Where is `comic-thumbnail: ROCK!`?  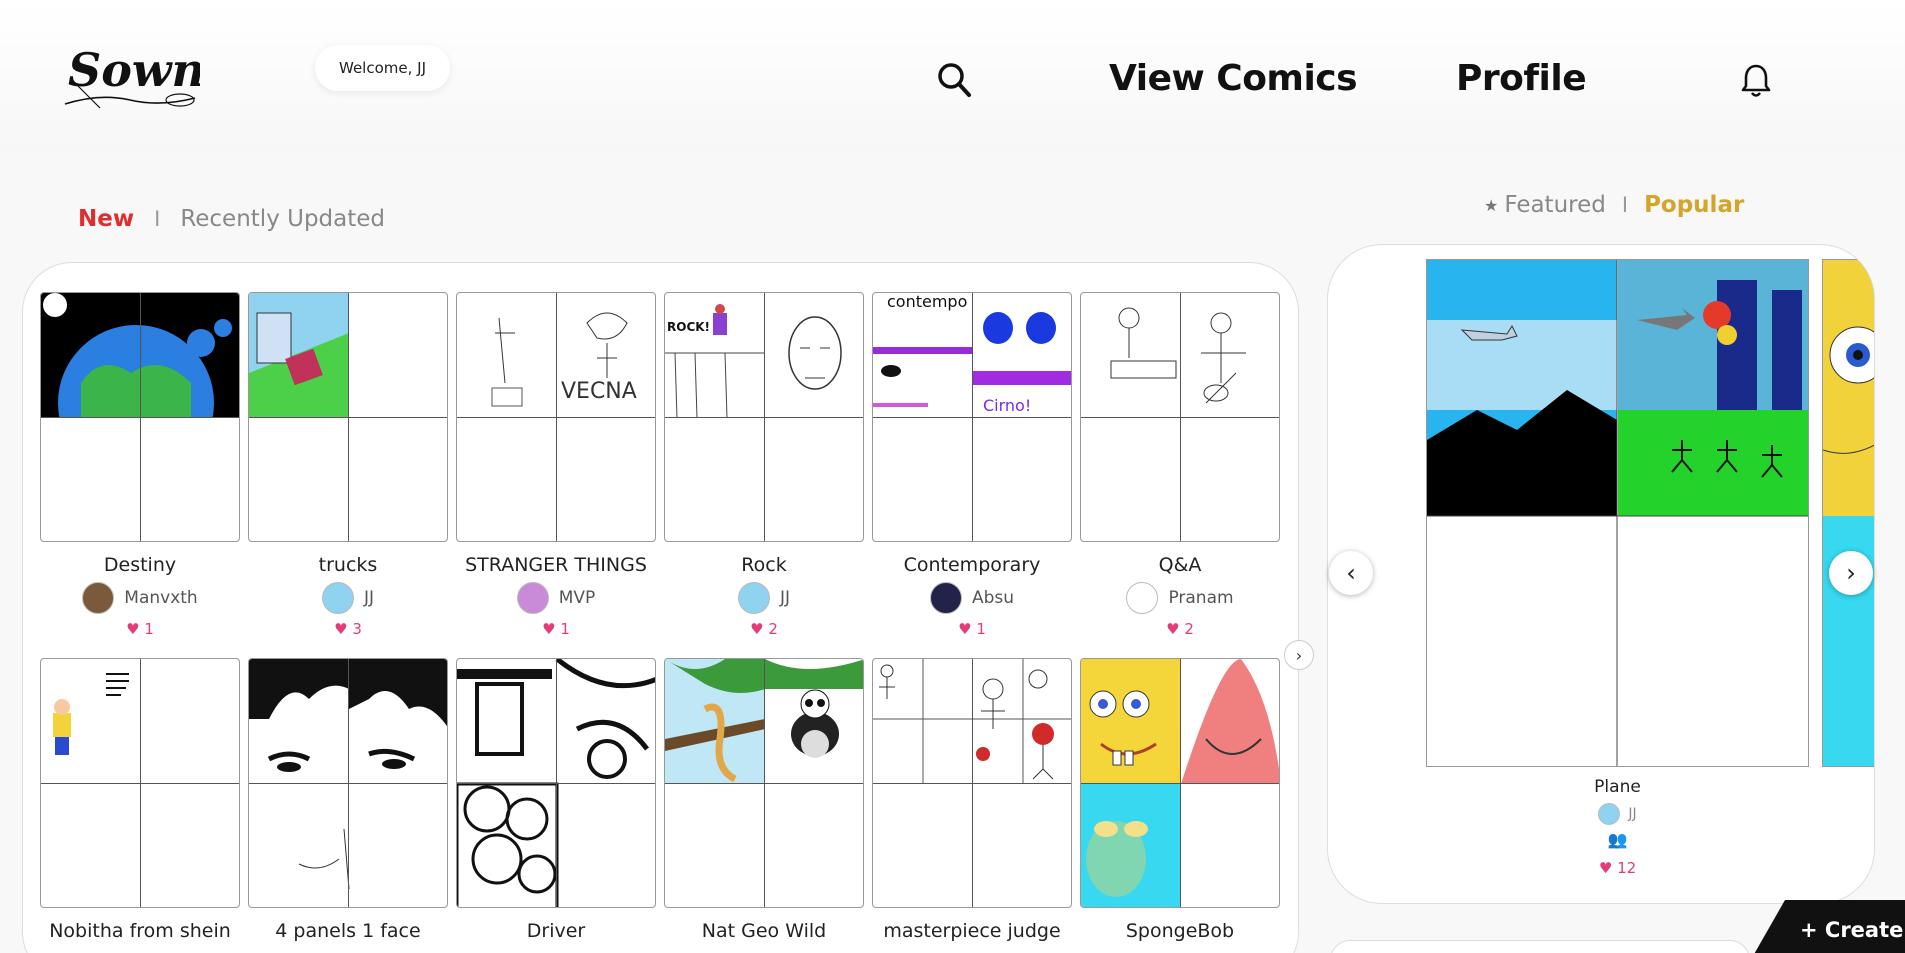
comic-thumbnail: ROCK! is located at coordinates (764, 417).